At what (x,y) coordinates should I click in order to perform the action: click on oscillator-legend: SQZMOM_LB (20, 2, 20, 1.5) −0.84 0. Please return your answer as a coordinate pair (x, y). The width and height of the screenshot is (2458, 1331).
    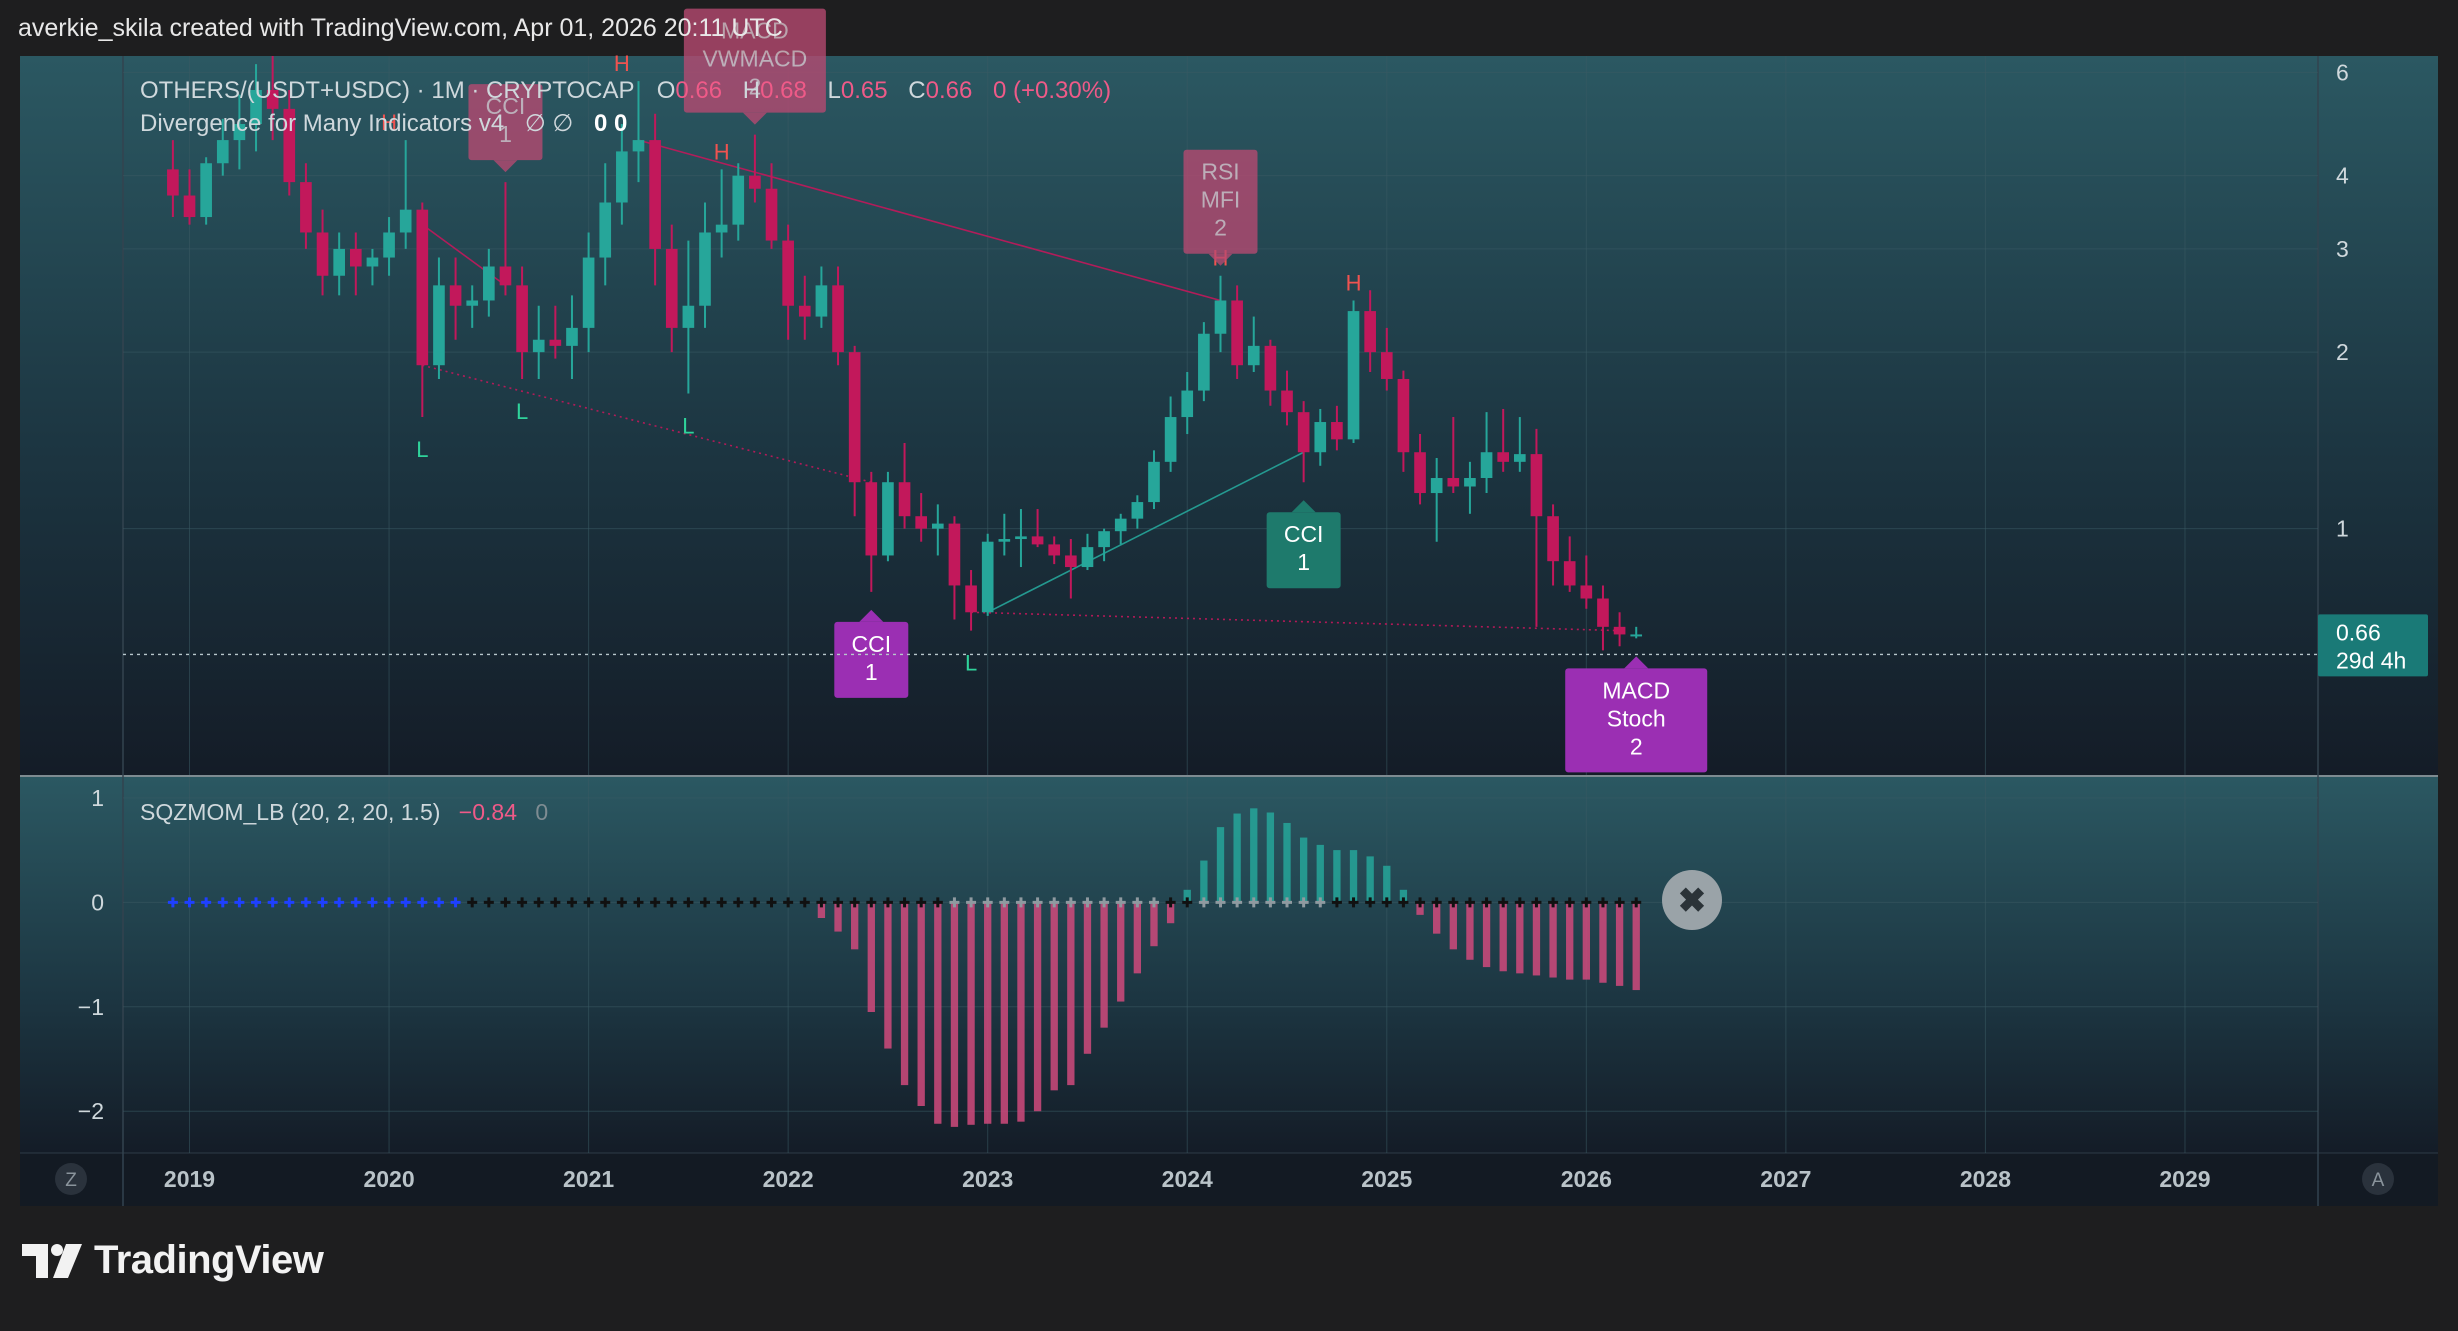
    Looking at the image, I should click on (344, 812).